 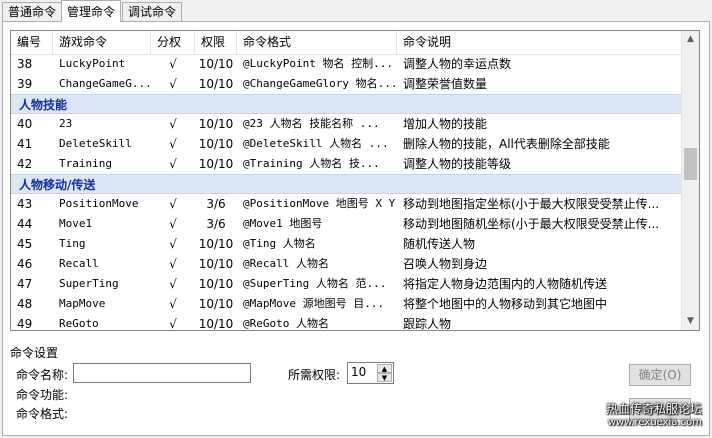 What do you see at coordinates (457, 64) in the screenshot?
I see `cell-description: 调整人物的幸运点数` at bounding box center [457, 64].